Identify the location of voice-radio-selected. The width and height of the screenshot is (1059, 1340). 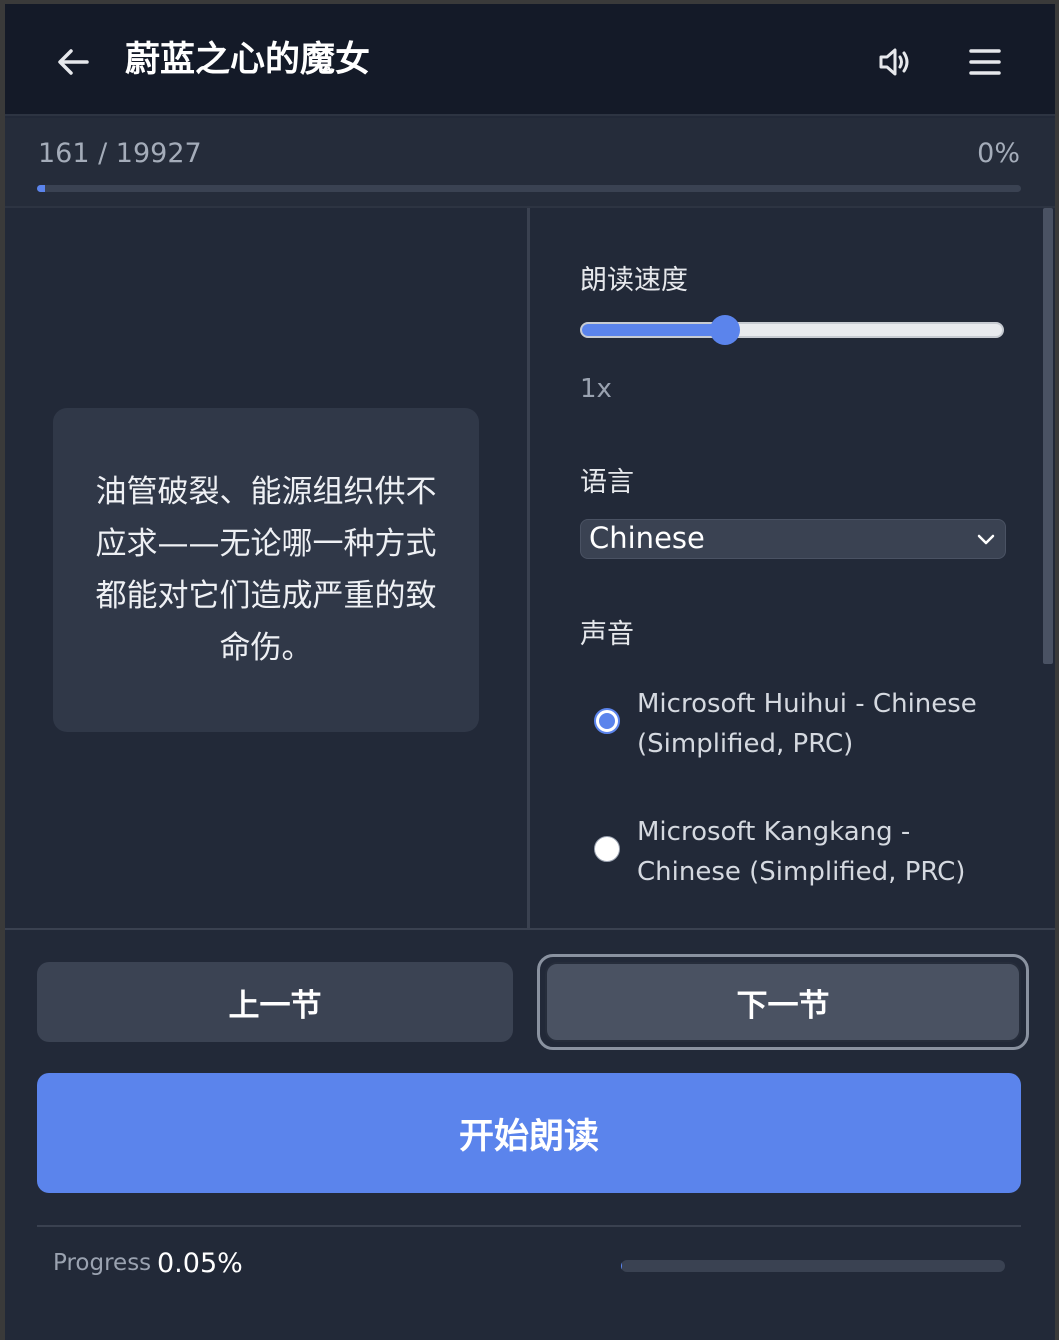
(607, 721).